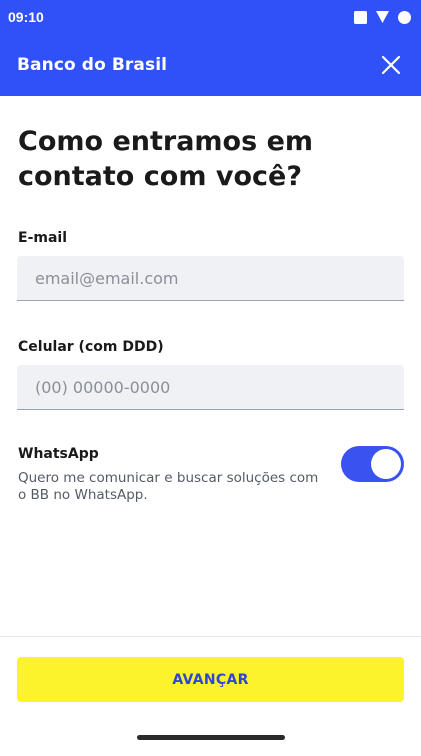 Image resolution: width=421 pixels, height=756 pixels. I want to click on footer-divider, so click(210, 636).